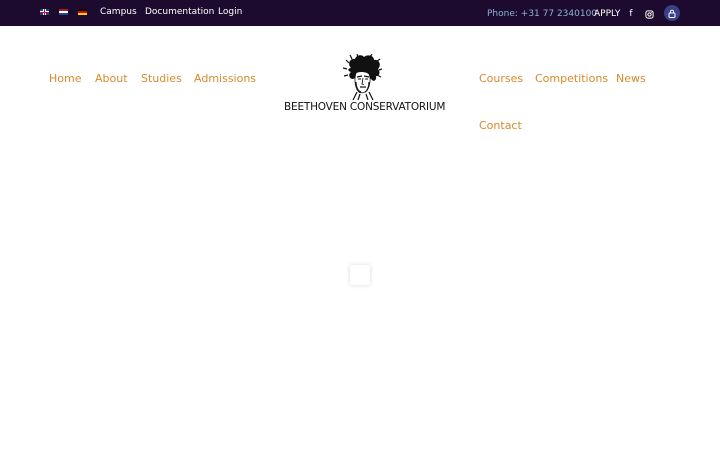  What do you see at coordinates (631, 79) in the screenshot?
I see `nav-news: News` at bounding box center [631, 79].